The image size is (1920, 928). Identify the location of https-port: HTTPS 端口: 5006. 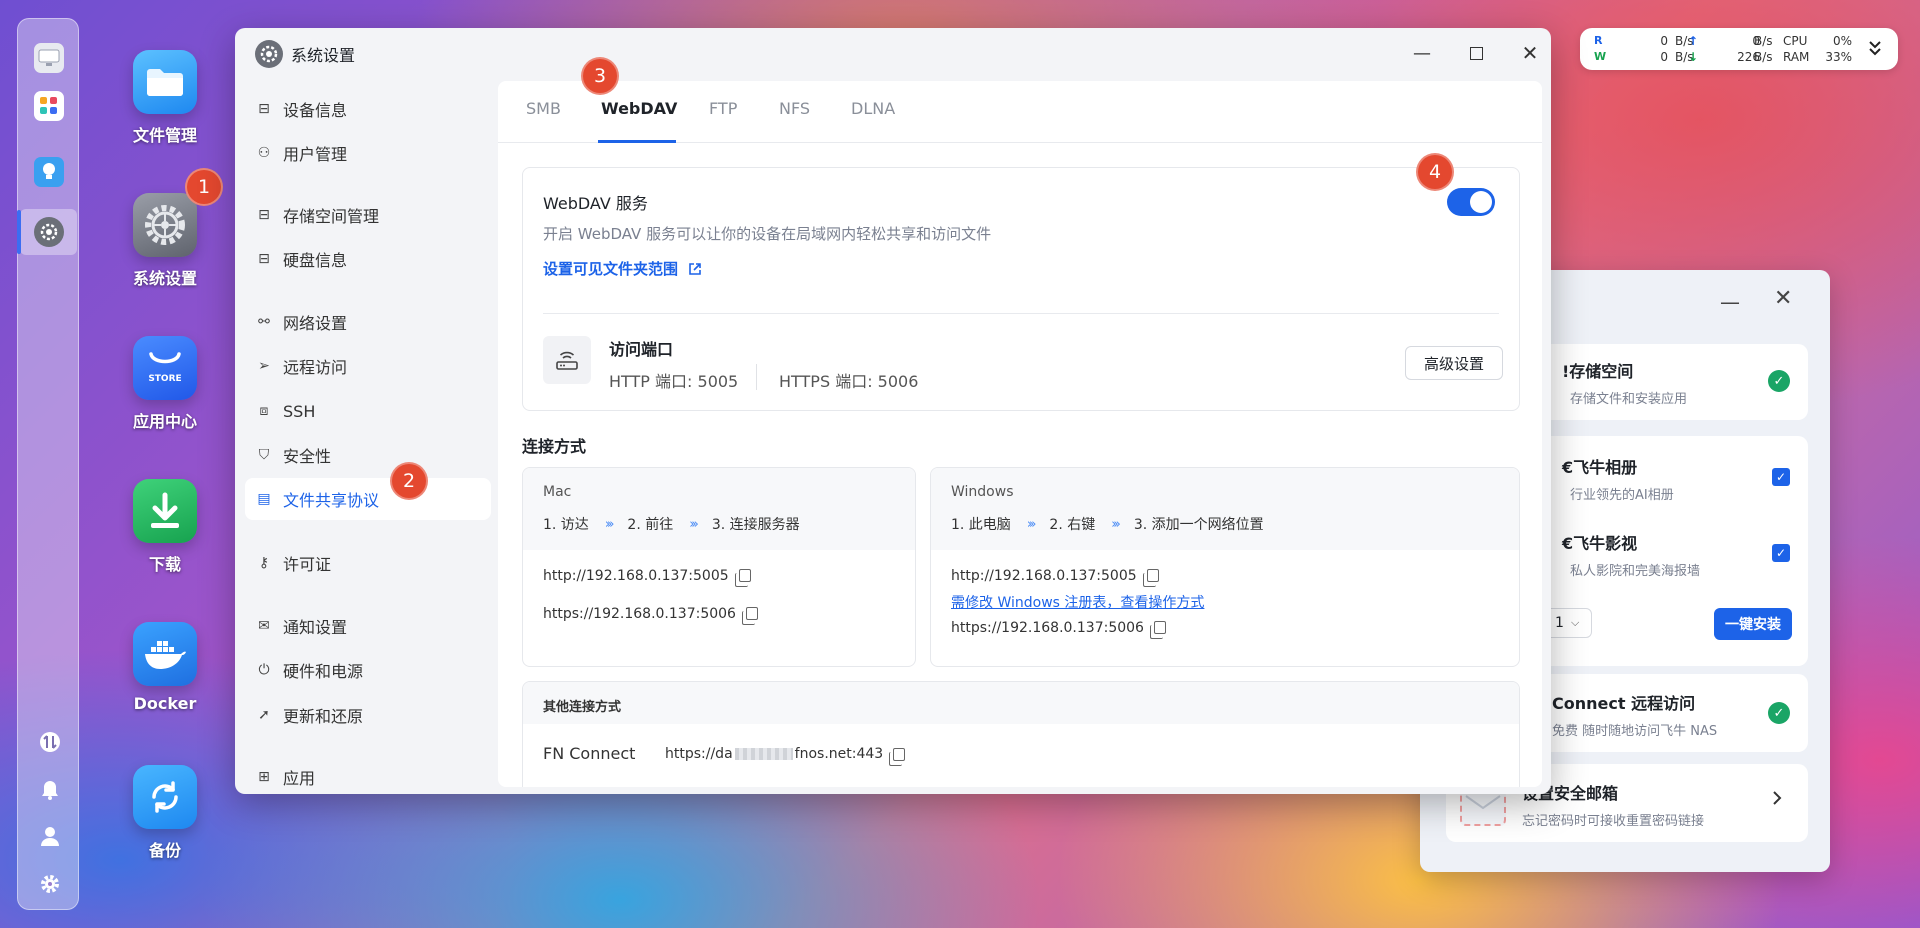
(849, 381).